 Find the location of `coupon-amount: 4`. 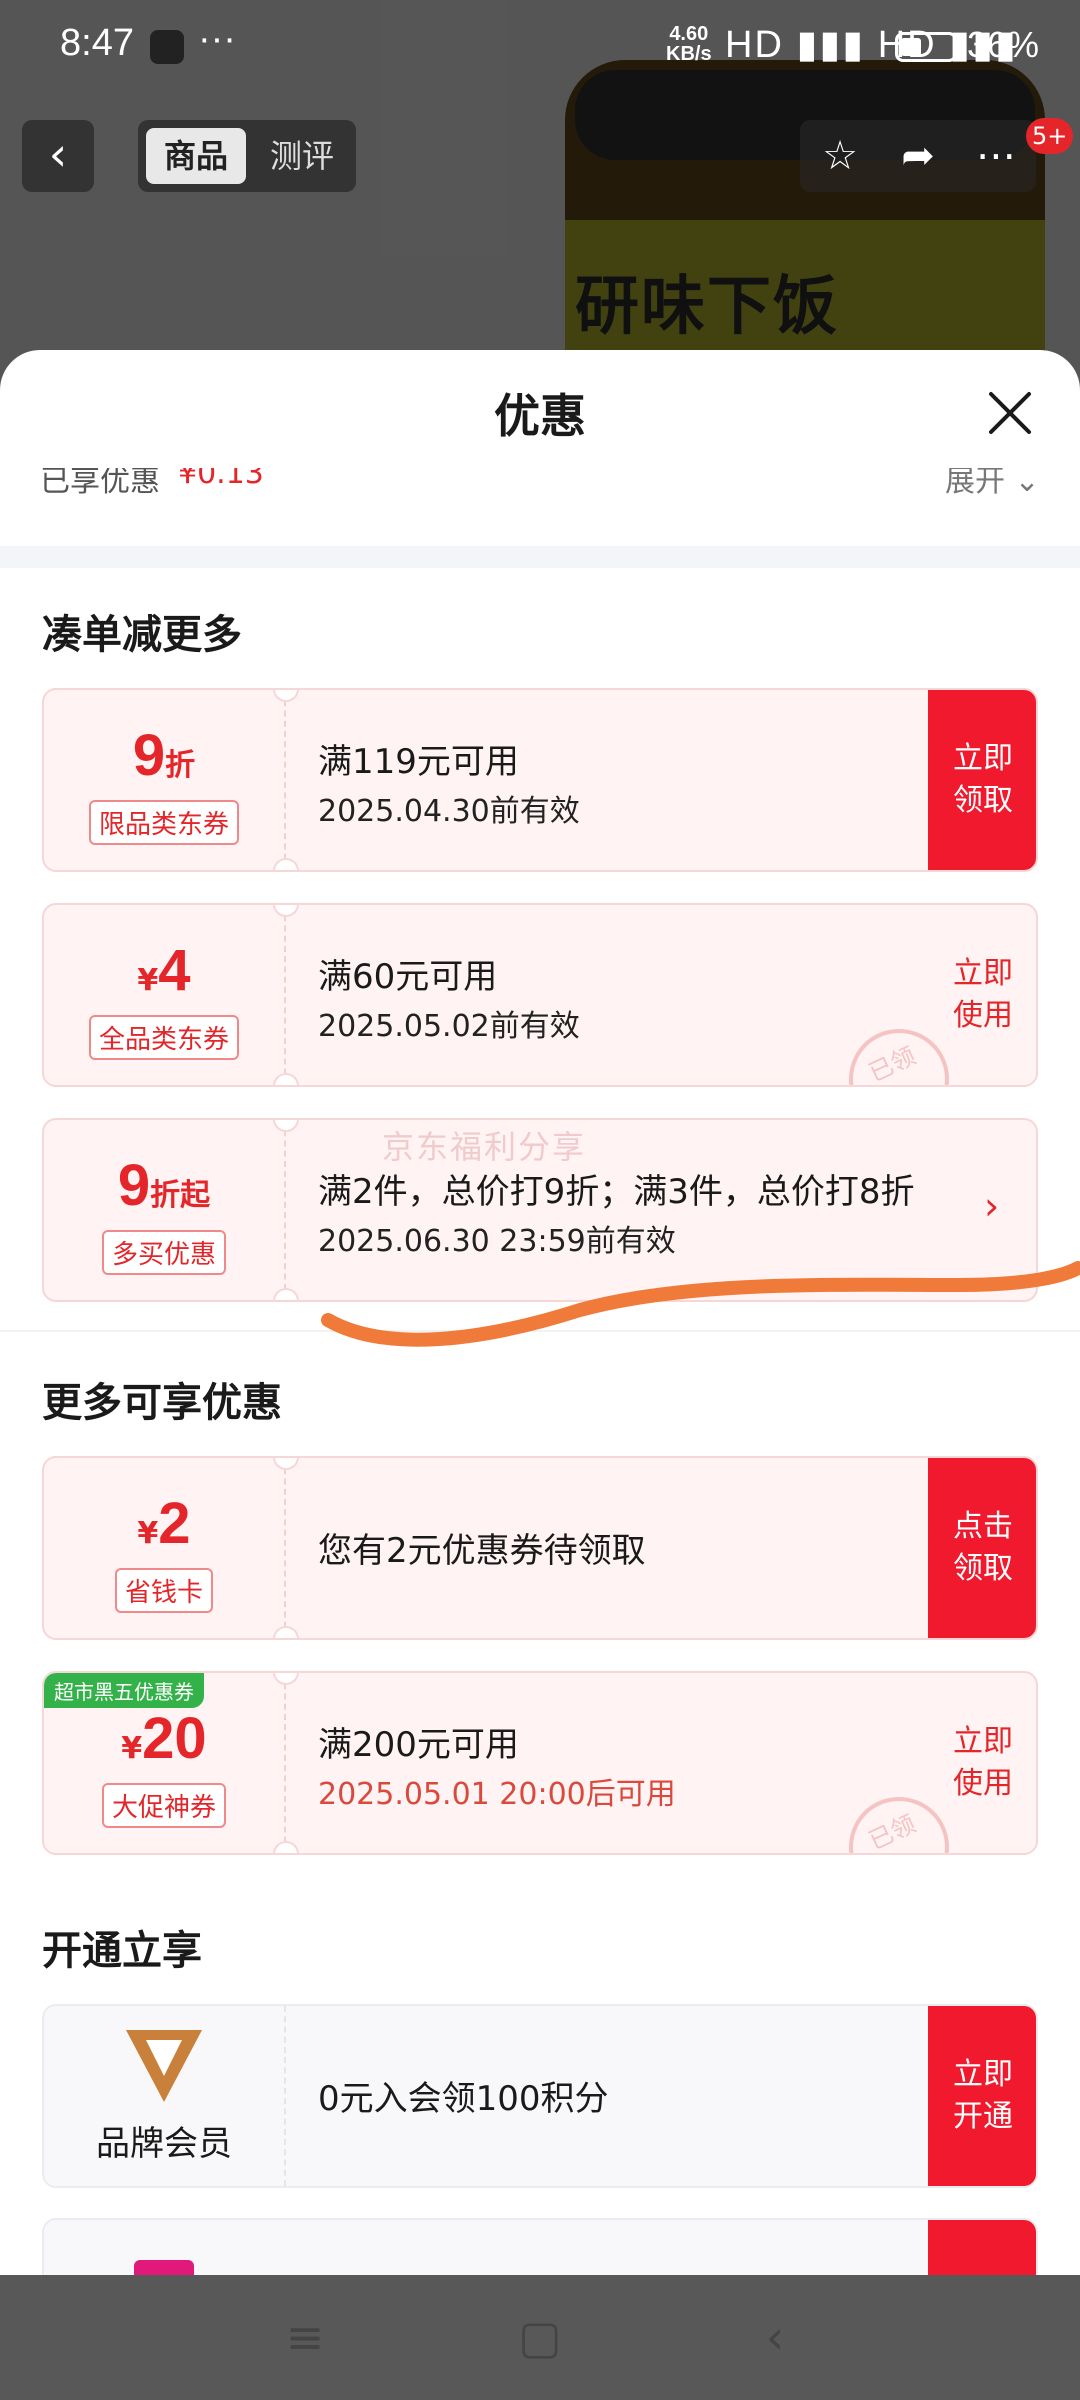

coupon-amount: 4 is located at coordinates (174, 970).